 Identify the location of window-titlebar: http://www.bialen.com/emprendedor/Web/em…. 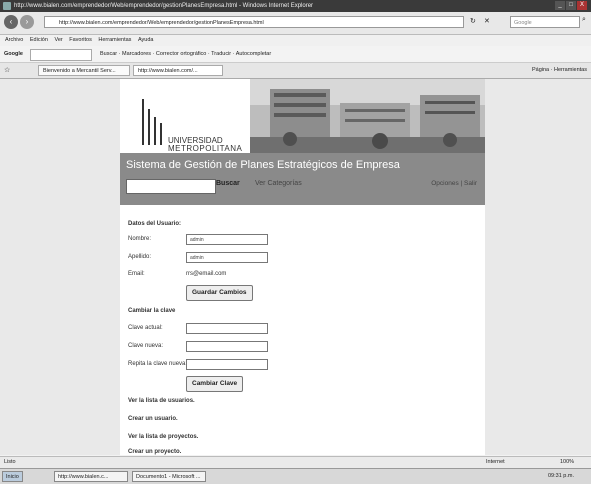
(295, 6).